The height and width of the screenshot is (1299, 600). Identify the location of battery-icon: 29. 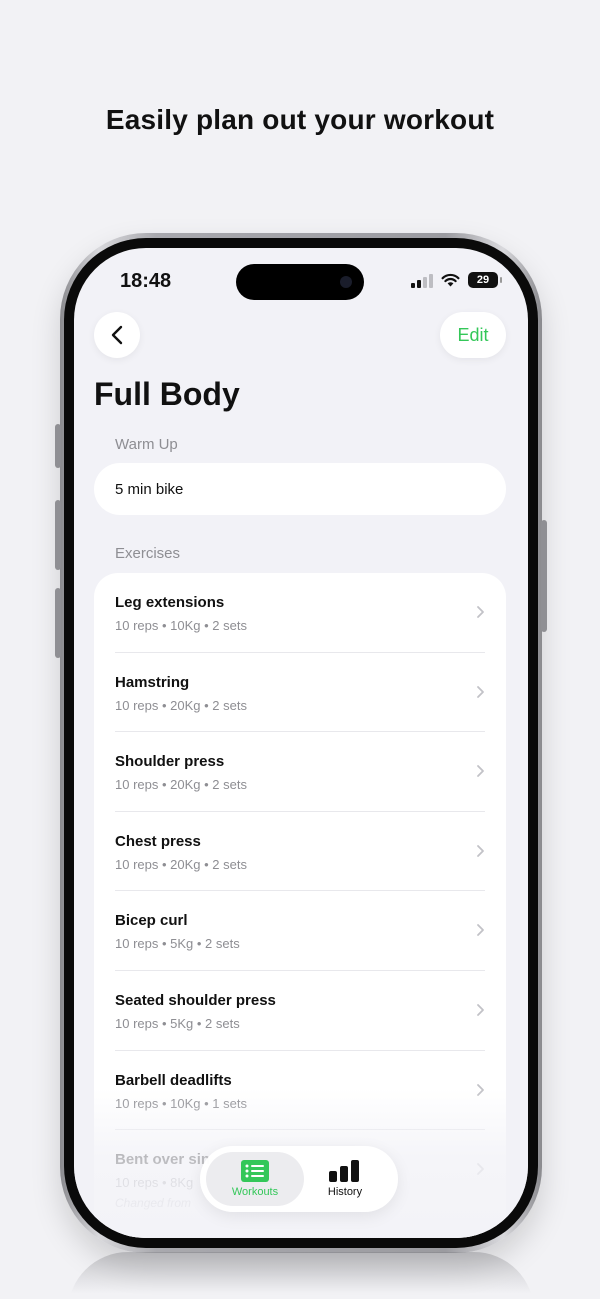
(485, 280).